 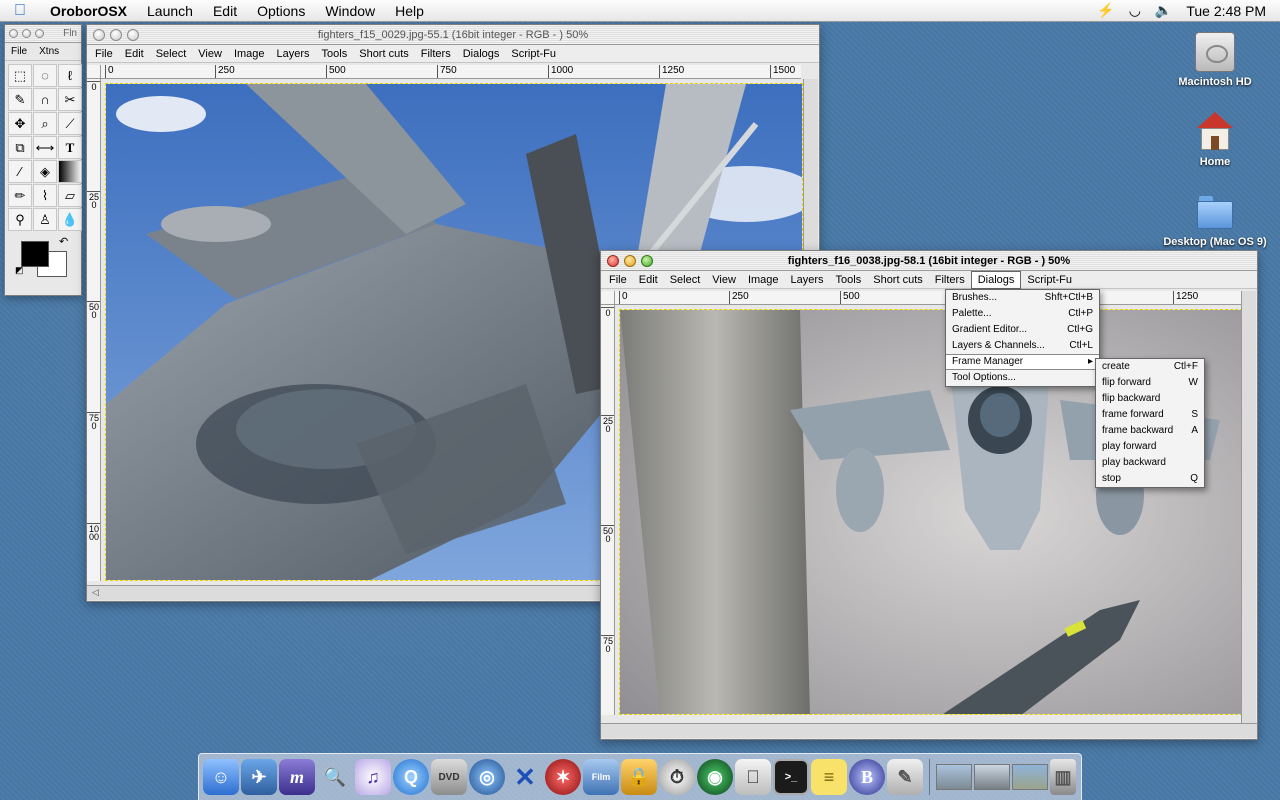 What do you see at coordinates (1150, 415) in the screenshot?
I see `menu-item-frame-forward: frame forward S` at bounding box center [1150, 415].